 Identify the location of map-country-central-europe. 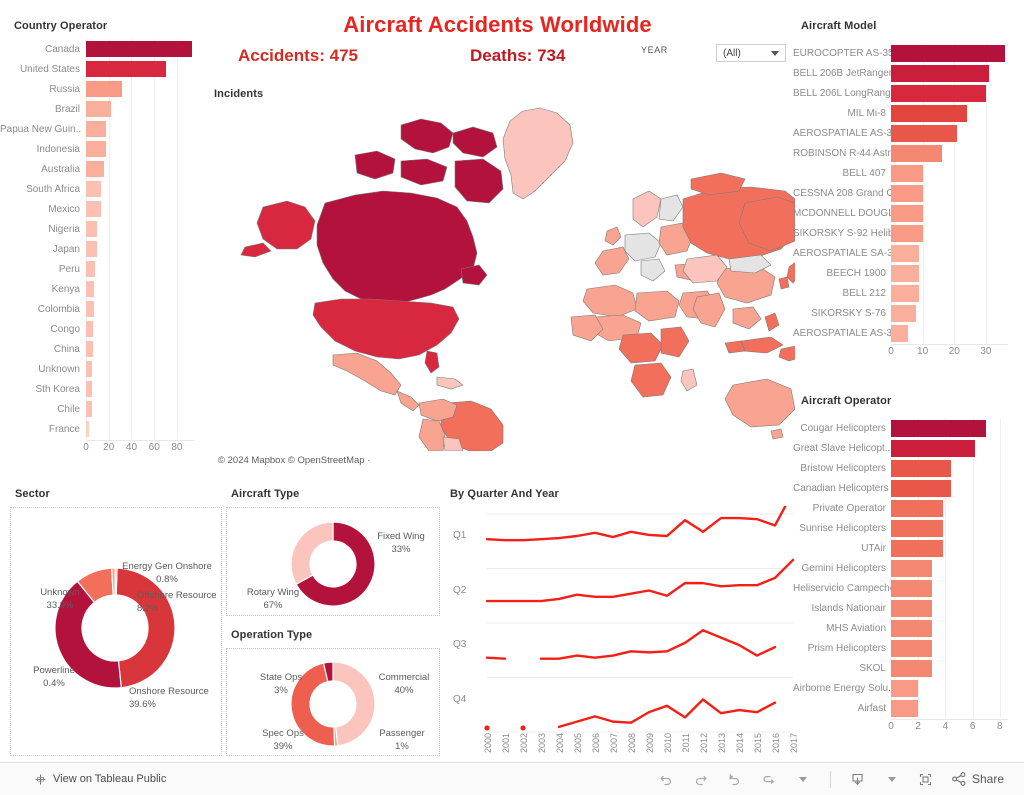
(643, 247).